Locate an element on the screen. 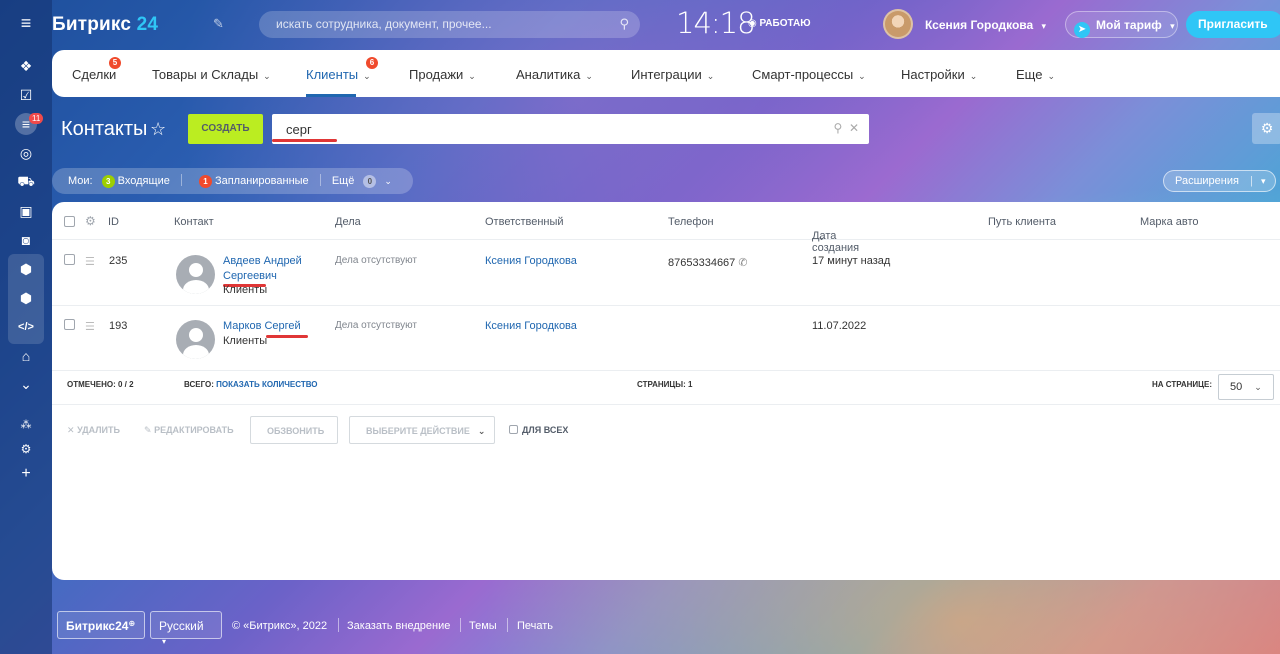  target-icon: ◎ is located at coordinates (26, 153).